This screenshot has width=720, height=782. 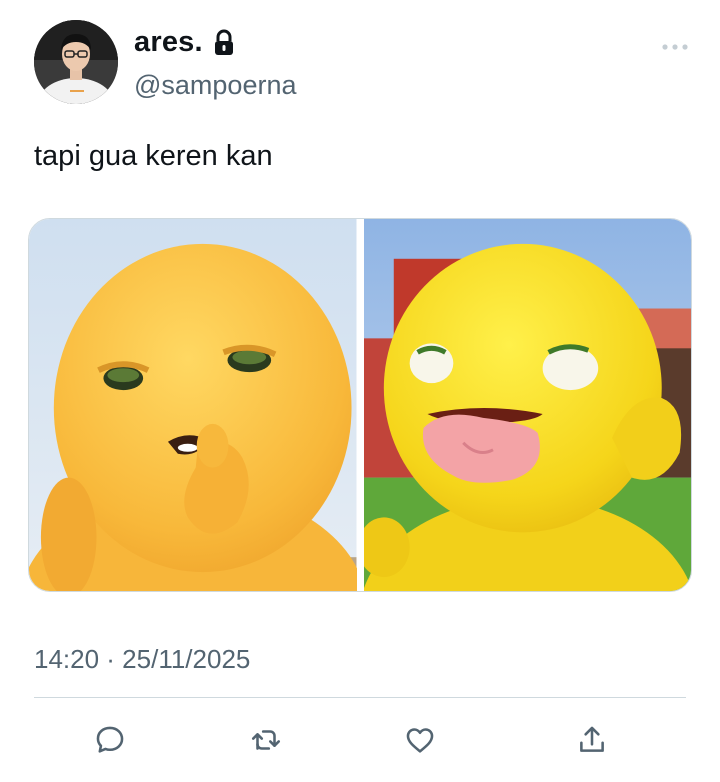 What do you see at coordinates (168, 42) in the screenshot?
I see `display-name: ares.` at bounding box center [168, 42].